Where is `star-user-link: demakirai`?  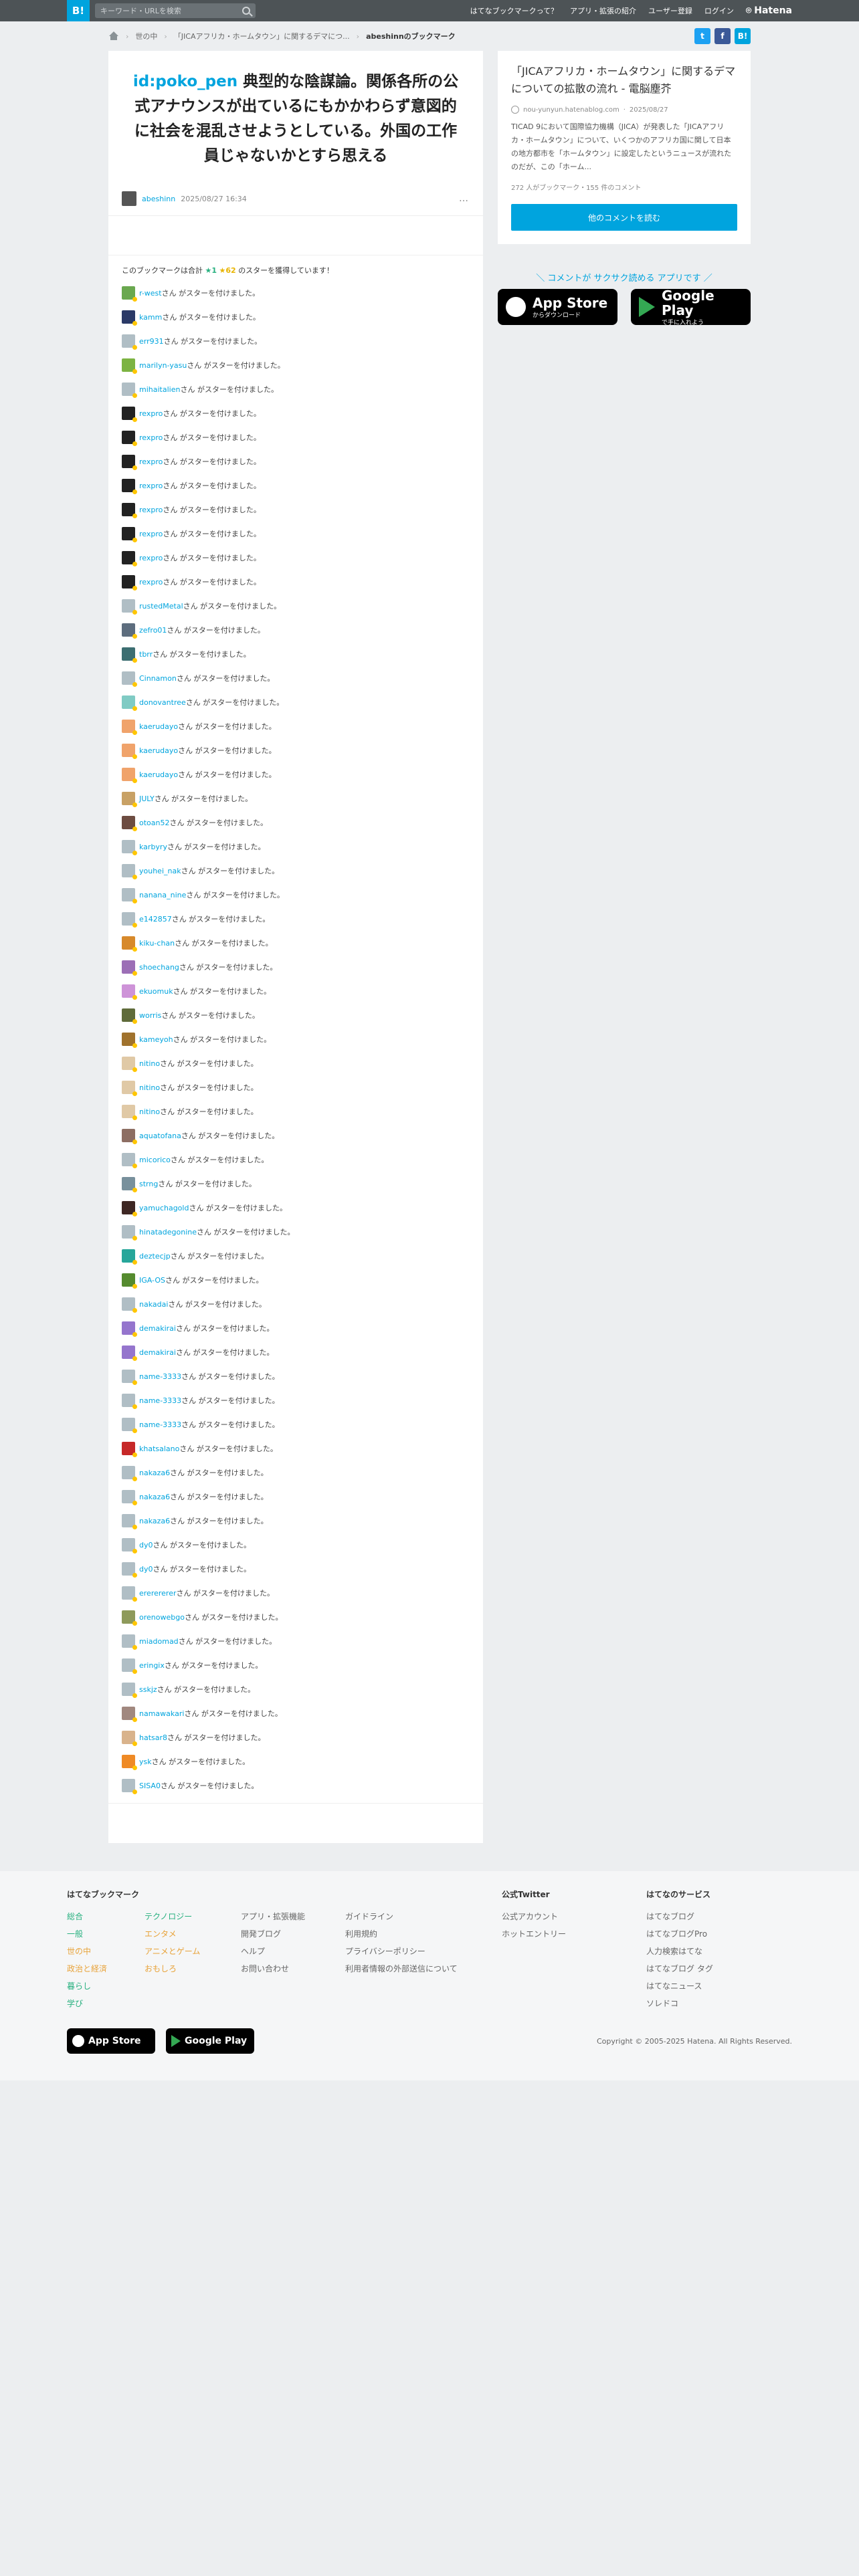
star-user-link: demakirai is located at coordinates (157, 1328).